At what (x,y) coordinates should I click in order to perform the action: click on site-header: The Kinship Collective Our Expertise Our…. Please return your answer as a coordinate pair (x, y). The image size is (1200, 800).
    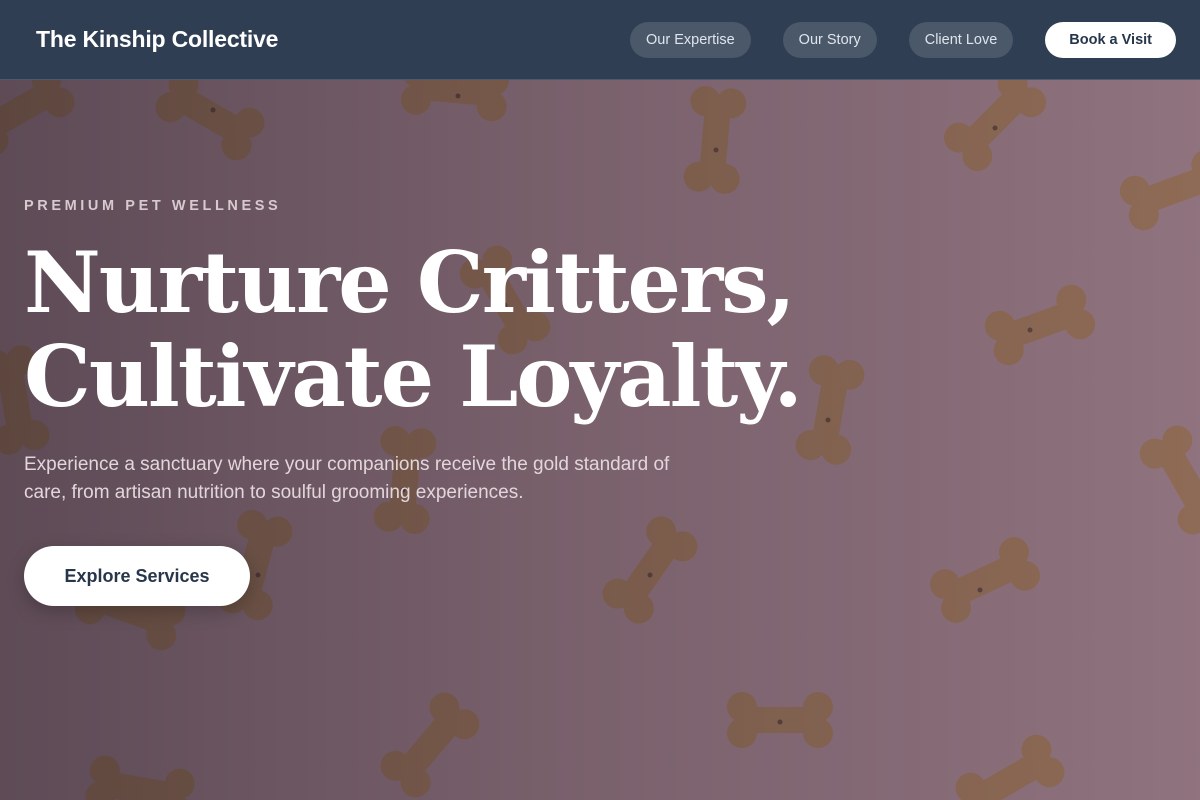
    Looking at the image, I should click on (600, 40).